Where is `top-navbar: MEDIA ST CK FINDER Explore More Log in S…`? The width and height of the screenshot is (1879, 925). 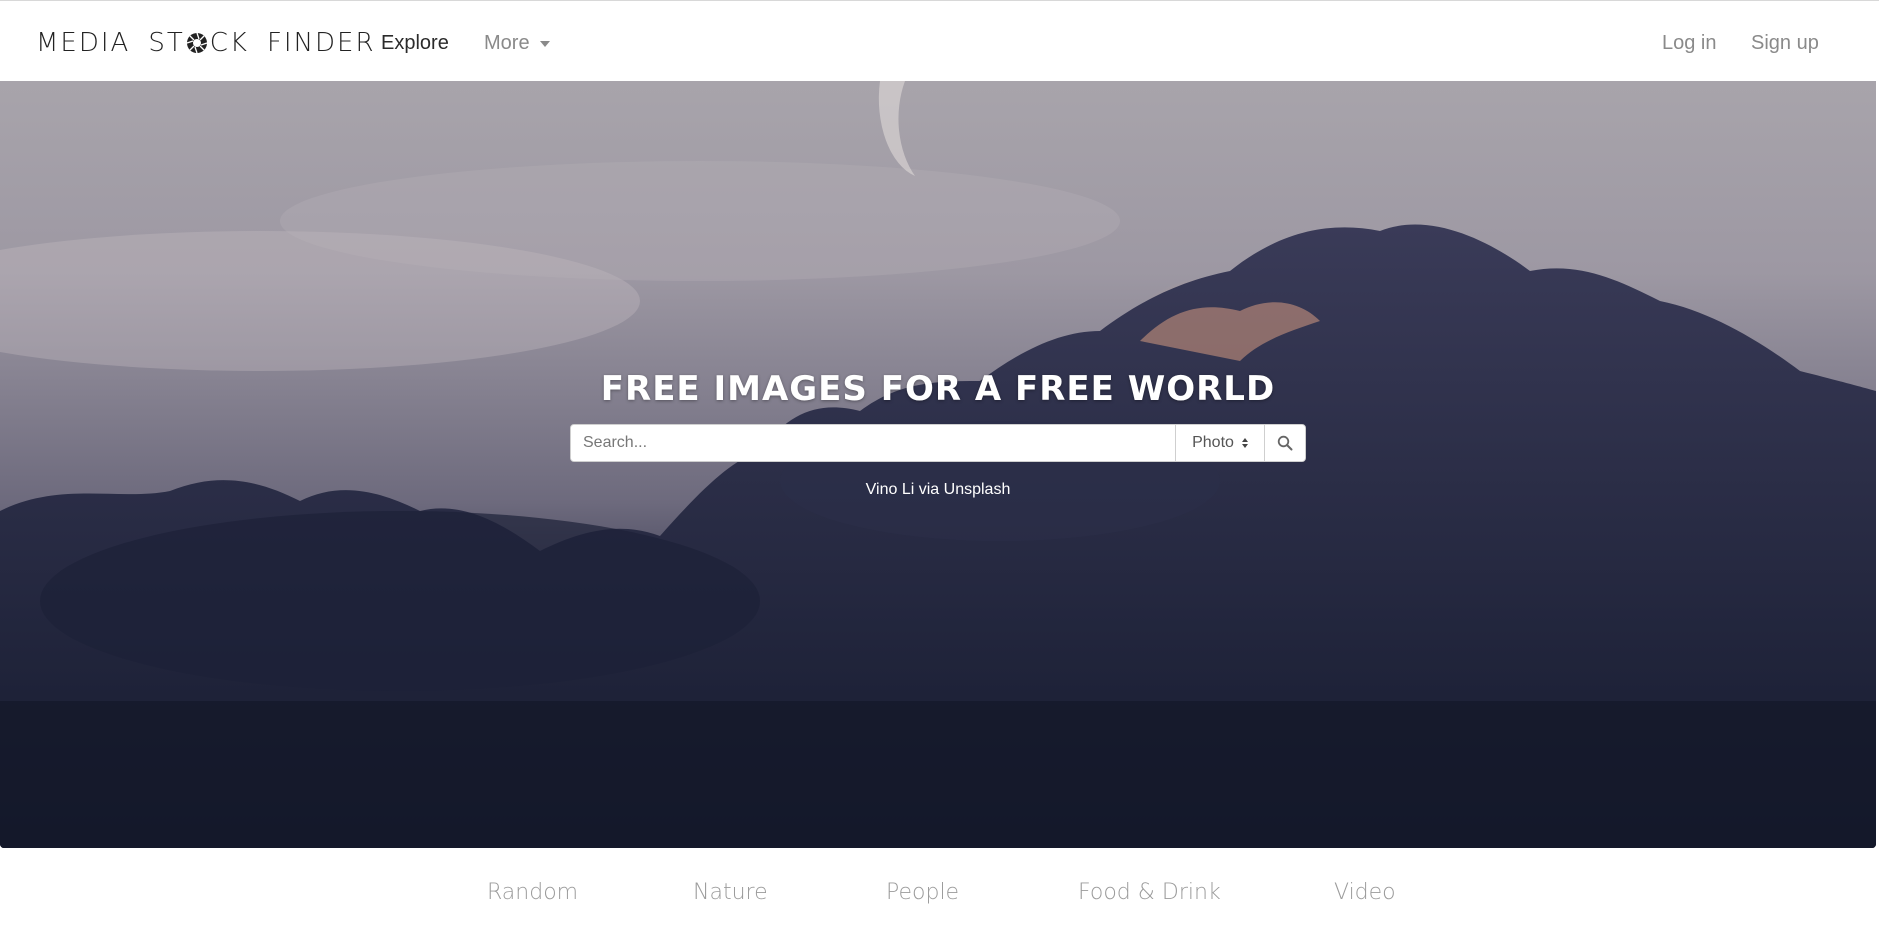
top-navbar: MEDIA ST CK FINDER Explore More Log in S… is located at coordinates (939, 40).